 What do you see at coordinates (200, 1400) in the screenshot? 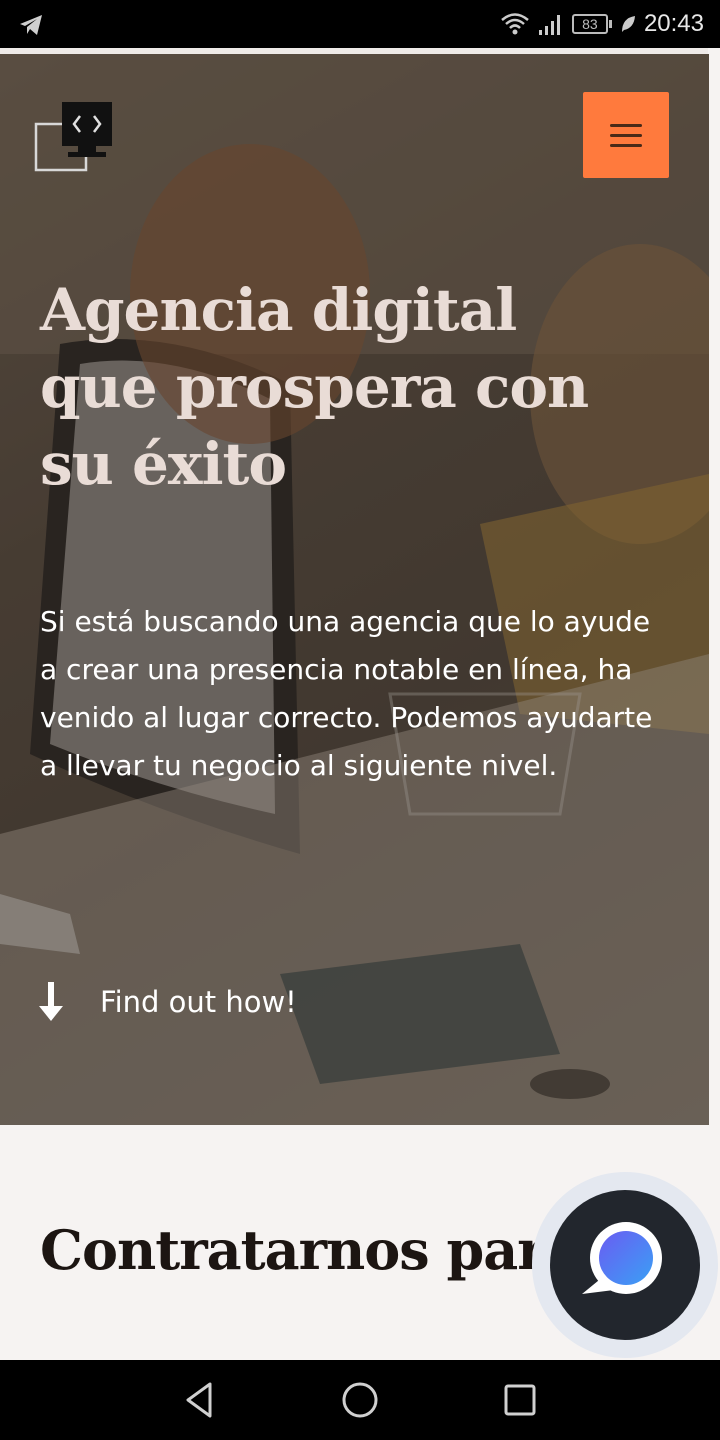
I see `back-icon` at bounding box center [200, 1400].